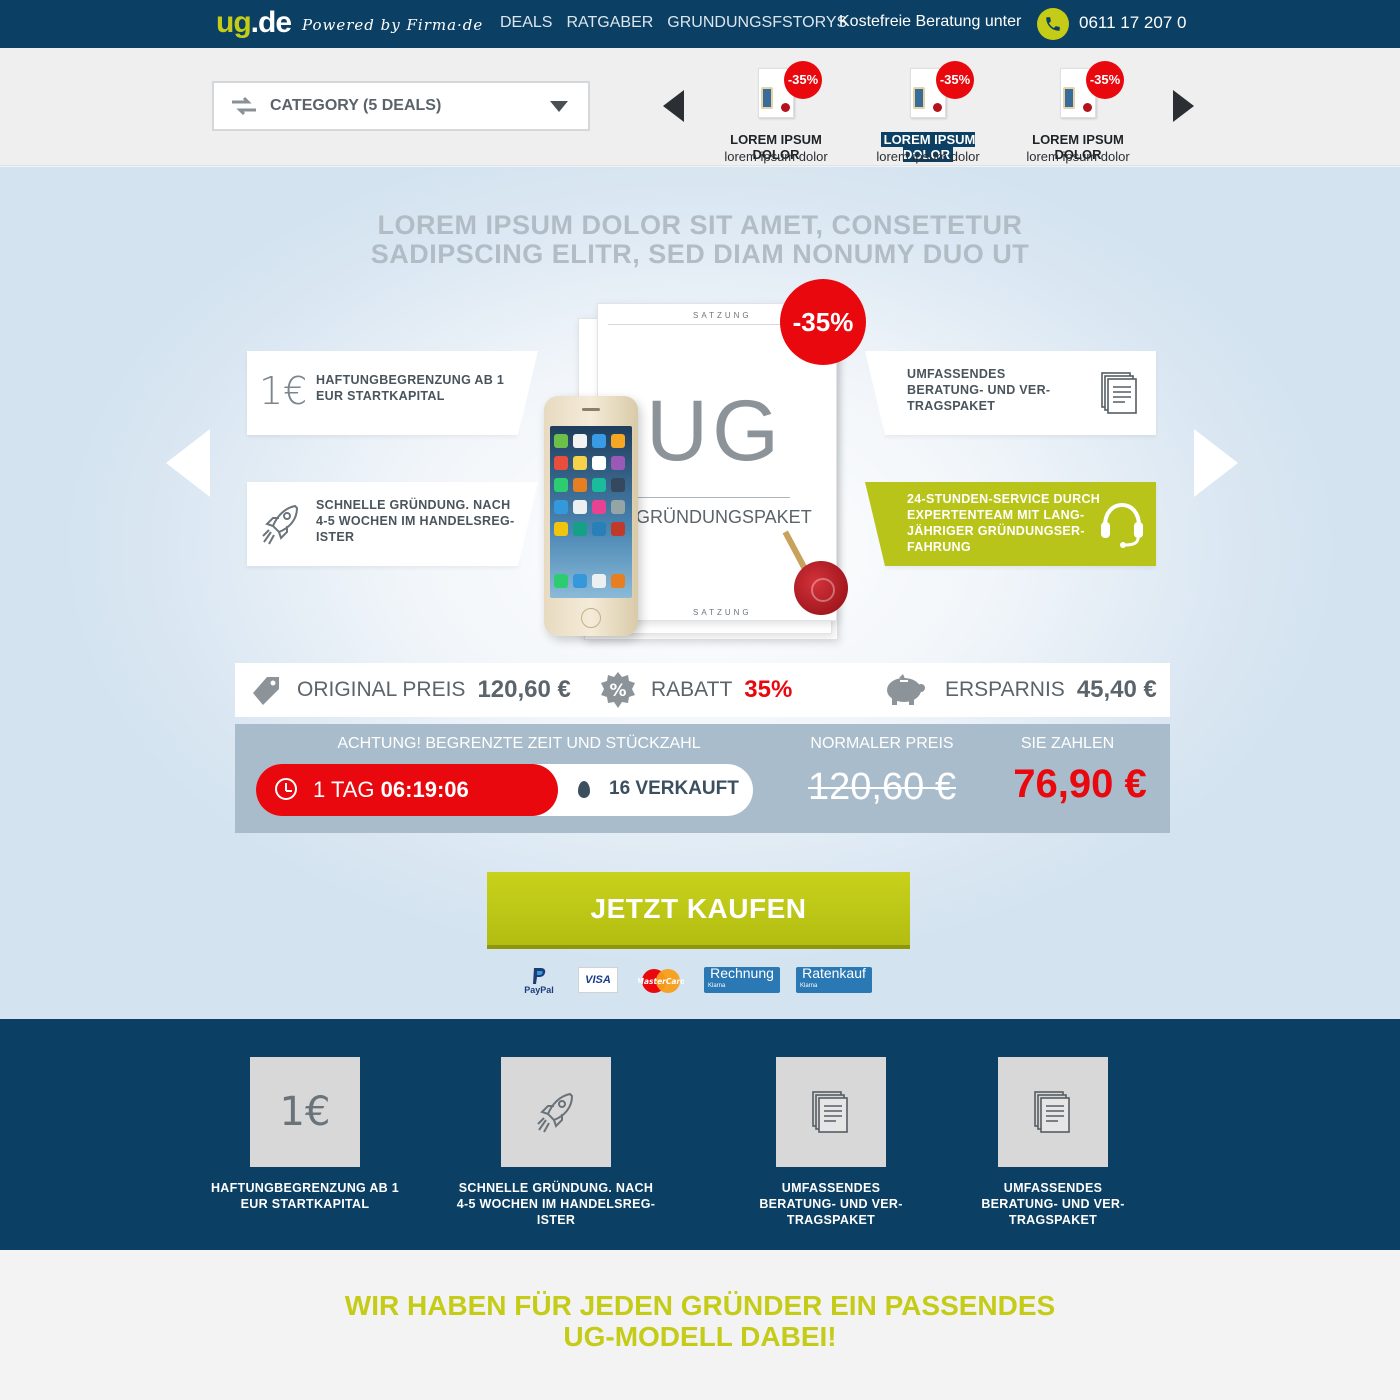 This screenshot has height=1400, width=1400. What do you see at coordinates (407, 790) in the screenshot?
I see `countdown-timer: 1 TAG 06:19:06` at bounding box center [407, 790].